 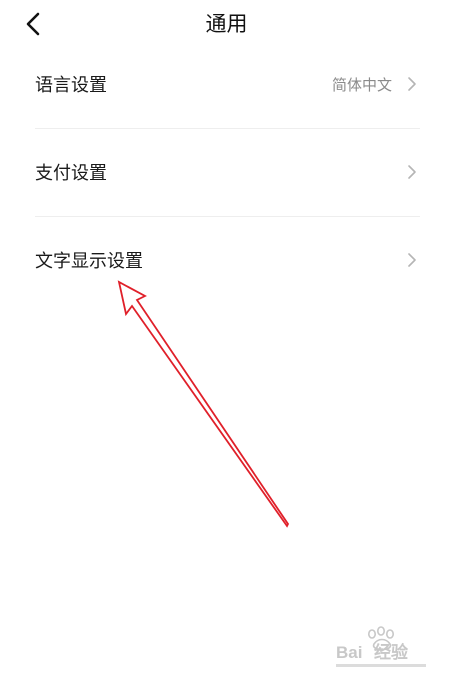 What do you see at coordinates (71, 173) in the screenshot?
I see `settings-item-label: 支付设置` at bounding box center [71, 173].